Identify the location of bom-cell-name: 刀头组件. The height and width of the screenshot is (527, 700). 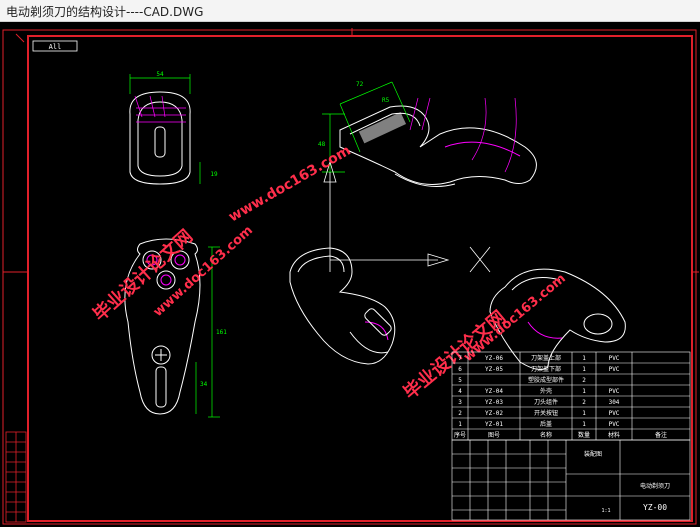
(546, 402).